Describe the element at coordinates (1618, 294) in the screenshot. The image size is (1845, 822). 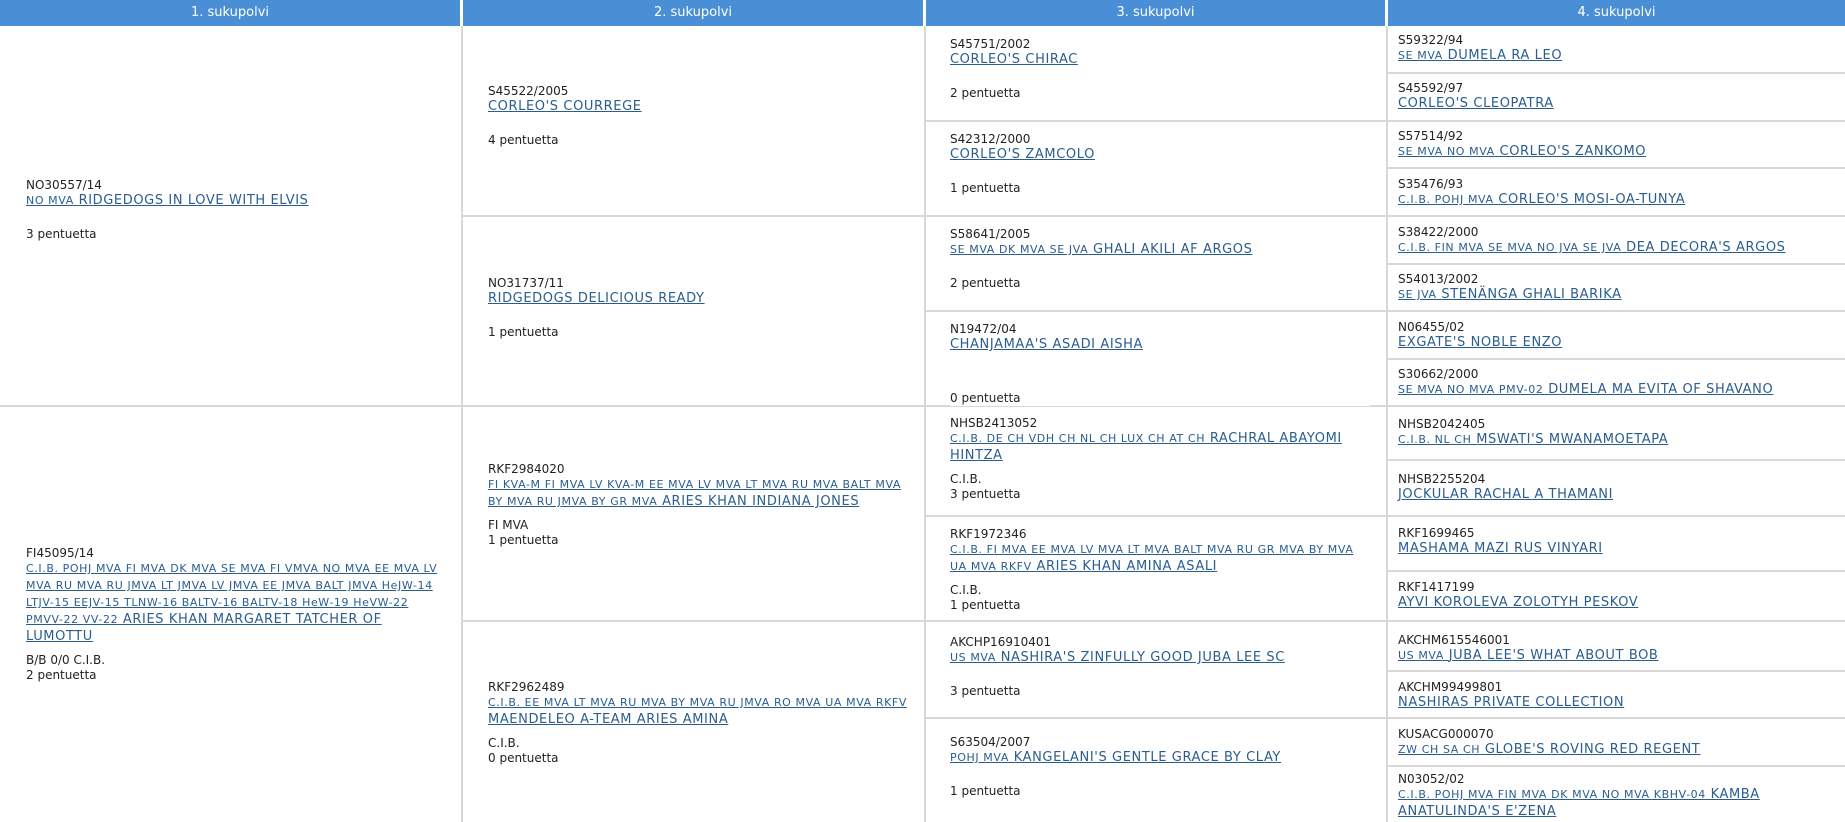
I see `dog-name-link: SE JVA STENÄNGA GHALI BARIKA` at that location.